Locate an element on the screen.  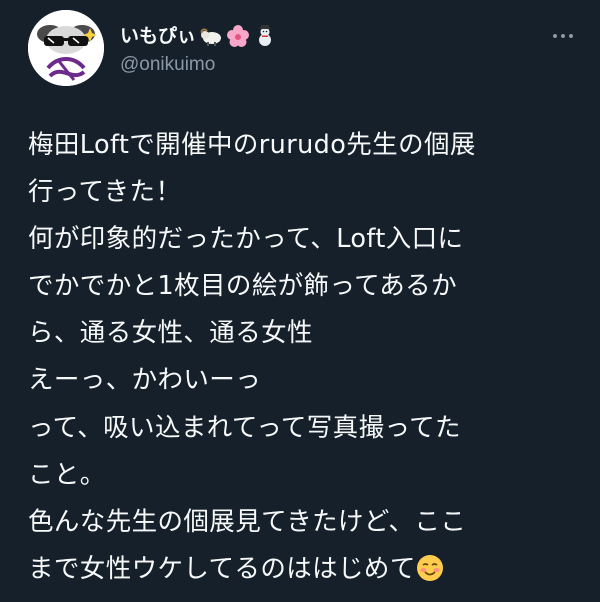
tweet-line: 行ってきた！ is located at coordinates (105, 192).